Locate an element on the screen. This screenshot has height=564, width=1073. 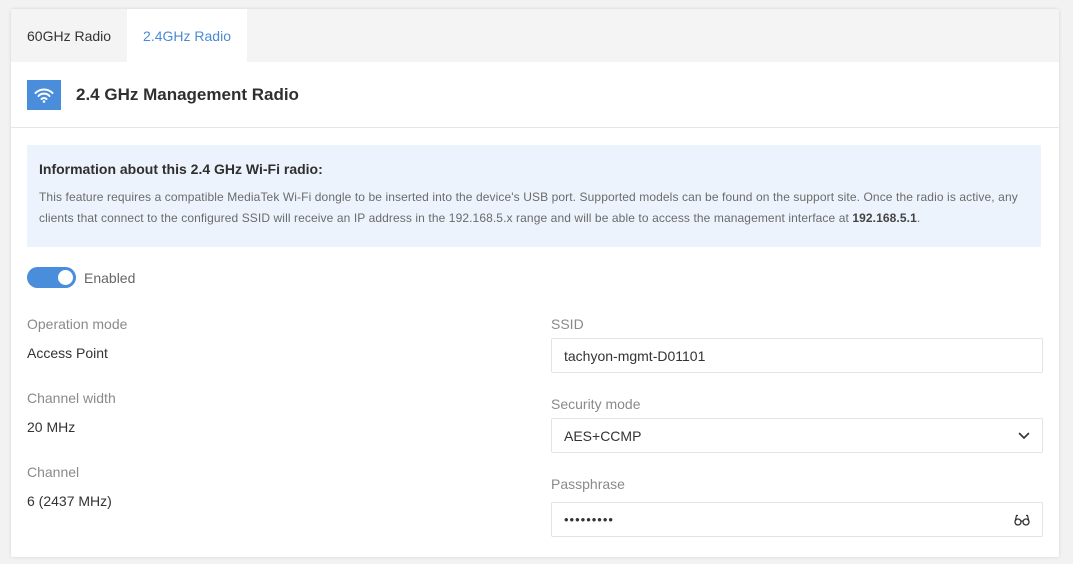
glasses-icon is located at coordinates (1022, 520).